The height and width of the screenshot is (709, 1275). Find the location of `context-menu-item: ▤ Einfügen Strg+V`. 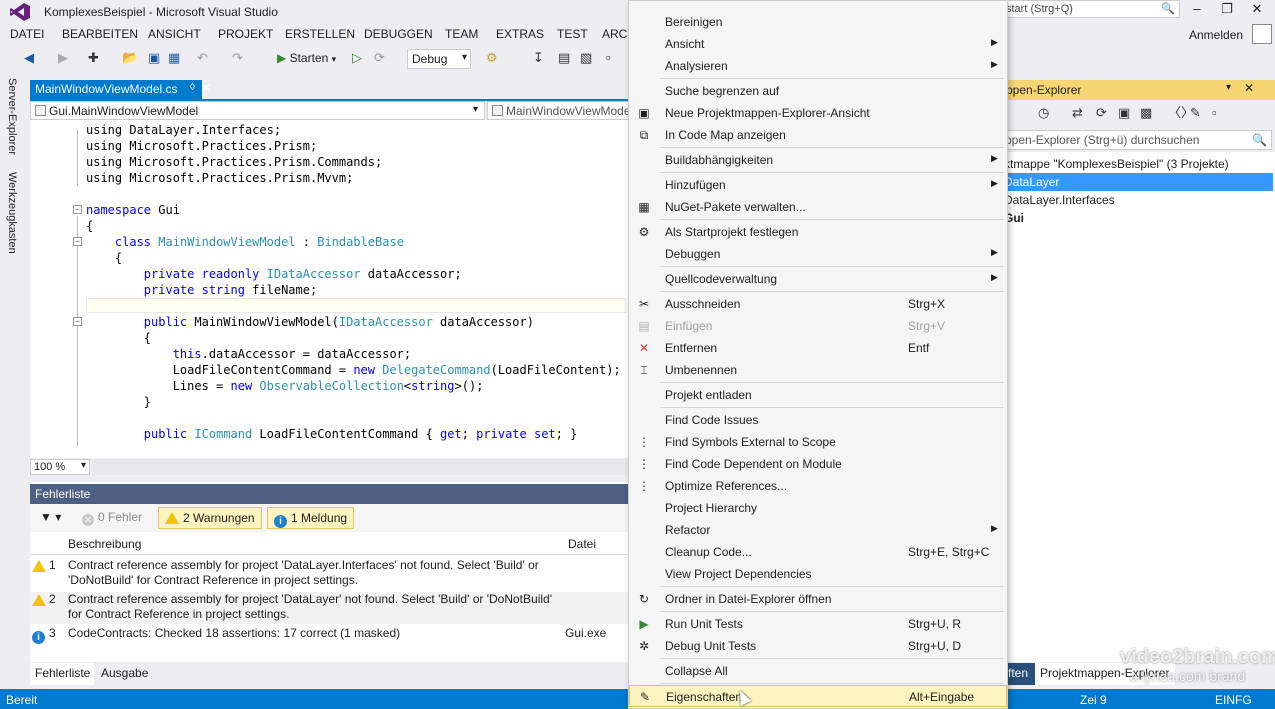

context-menu-item: ▤ Einfügen Strg+V is located at coordinates (818, 326).